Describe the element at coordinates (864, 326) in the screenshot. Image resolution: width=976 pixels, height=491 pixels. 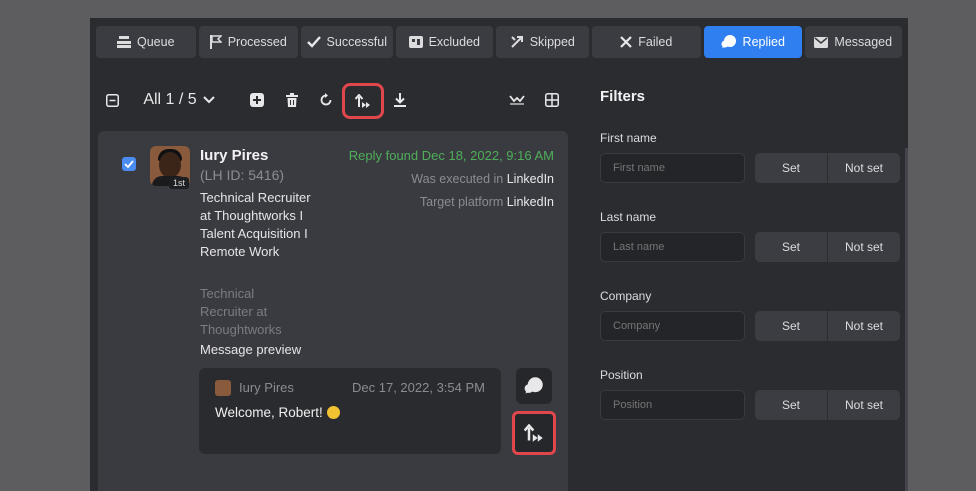
I see `company-not-set-button: Not set` at that location.